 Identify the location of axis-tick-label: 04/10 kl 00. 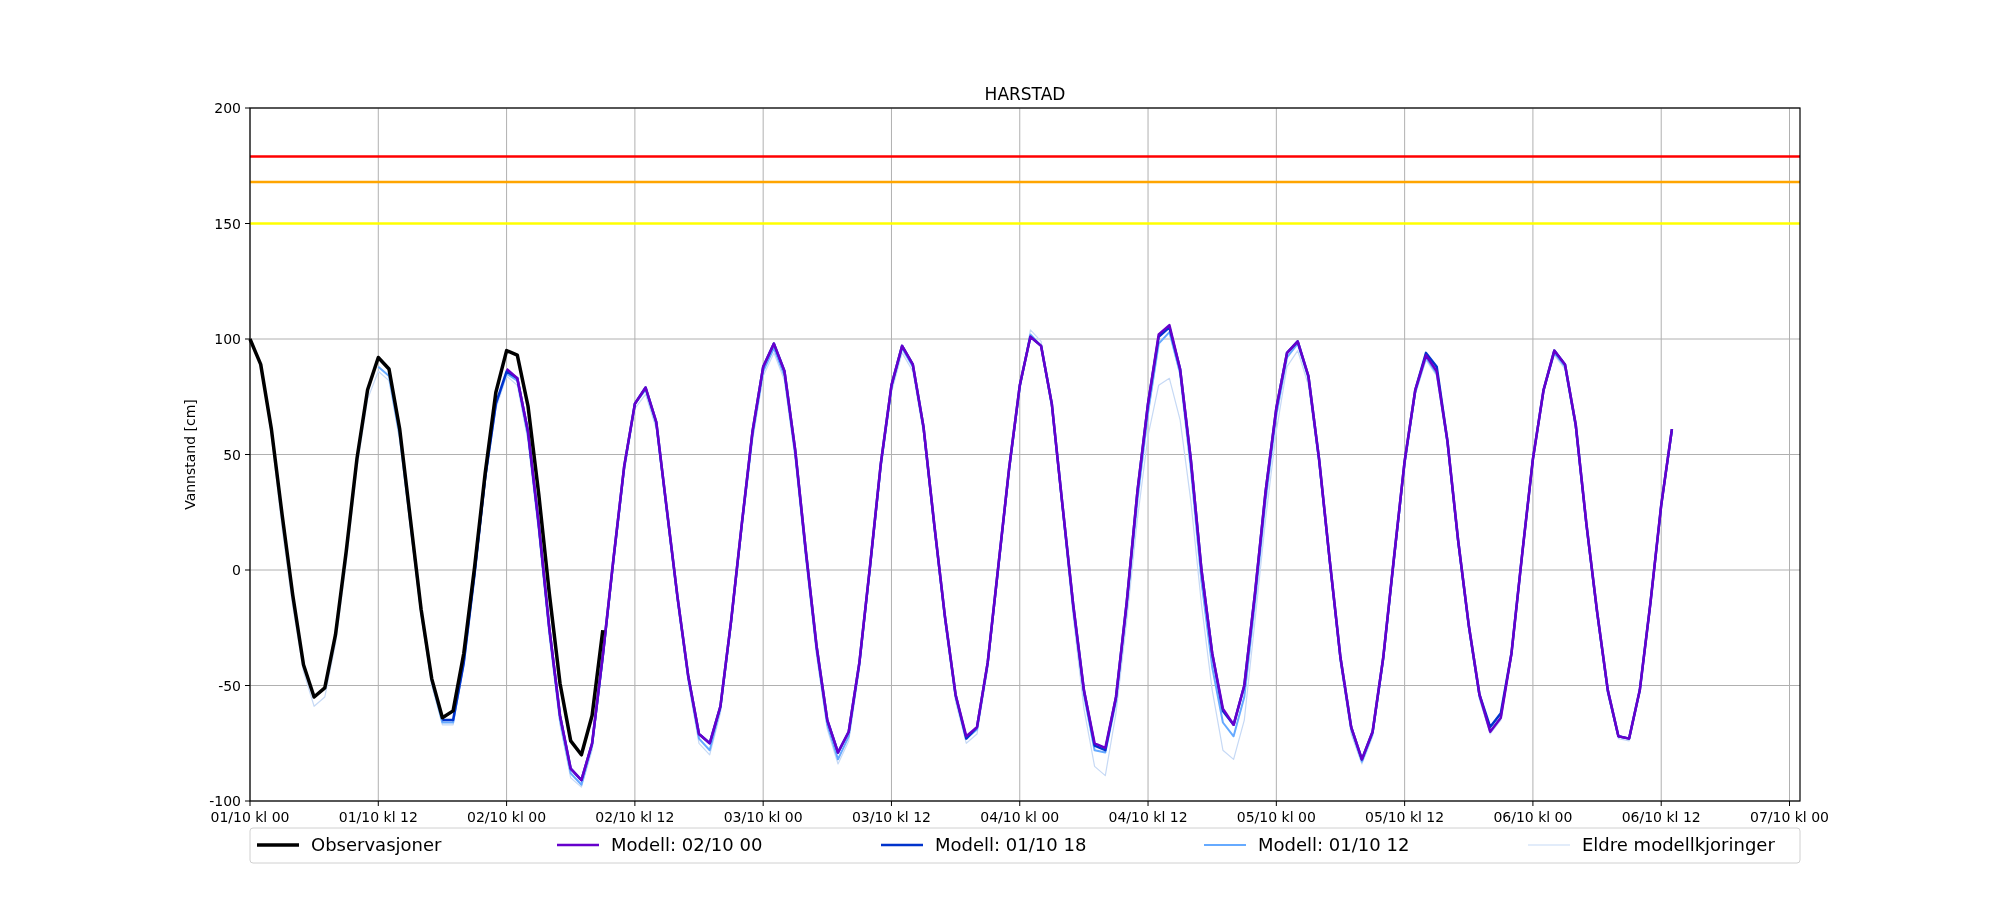
(1020, 817).